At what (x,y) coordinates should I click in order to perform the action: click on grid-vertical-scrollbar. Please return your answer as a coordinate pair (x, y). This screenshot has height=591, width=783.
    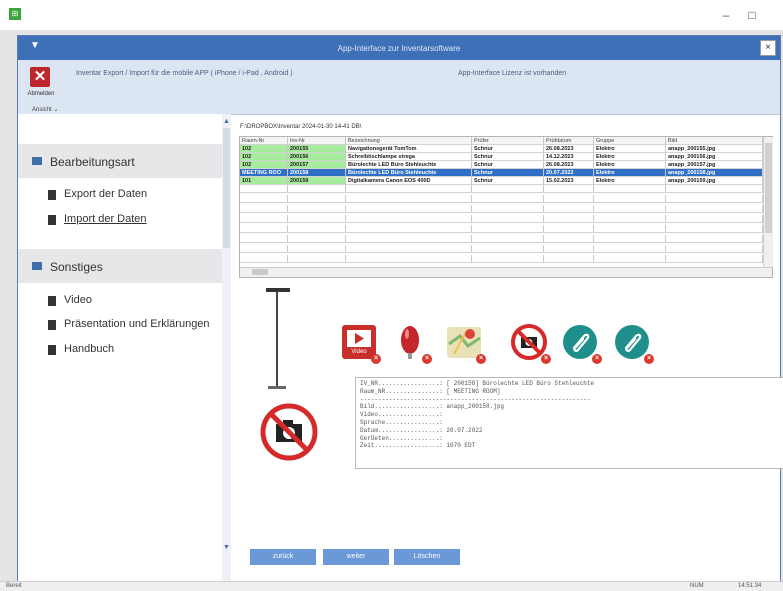
    Looking at the image, I should click on (768, 202).